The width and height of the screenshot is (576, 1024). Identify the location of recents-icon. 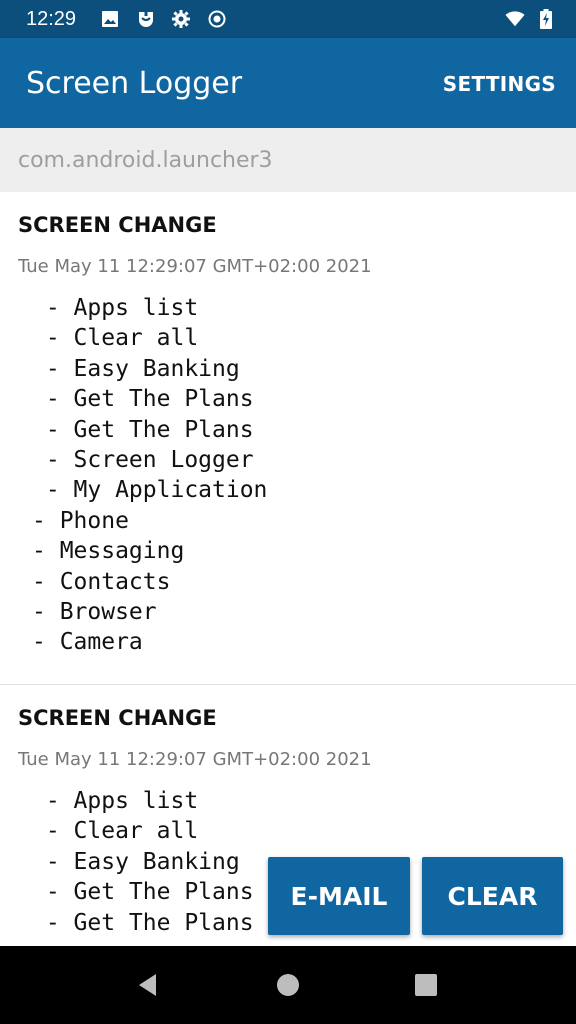
(426, 985).